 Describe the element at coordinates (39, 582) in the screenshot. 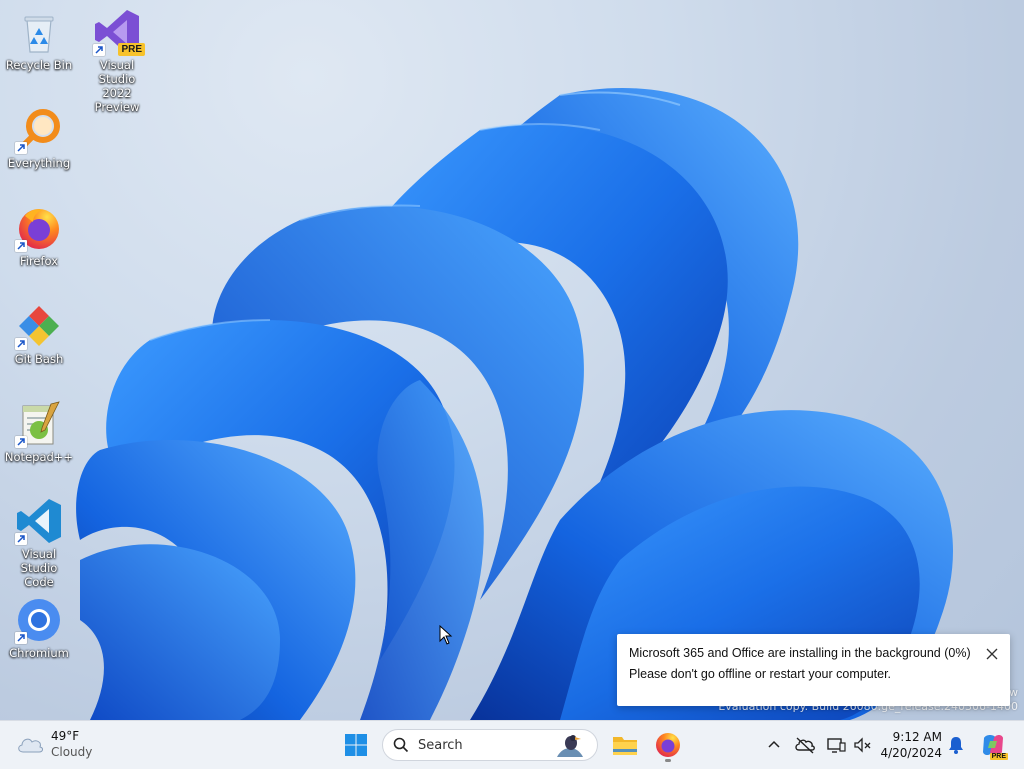

I see `desktop-icon-label-line2: Code` at that location.